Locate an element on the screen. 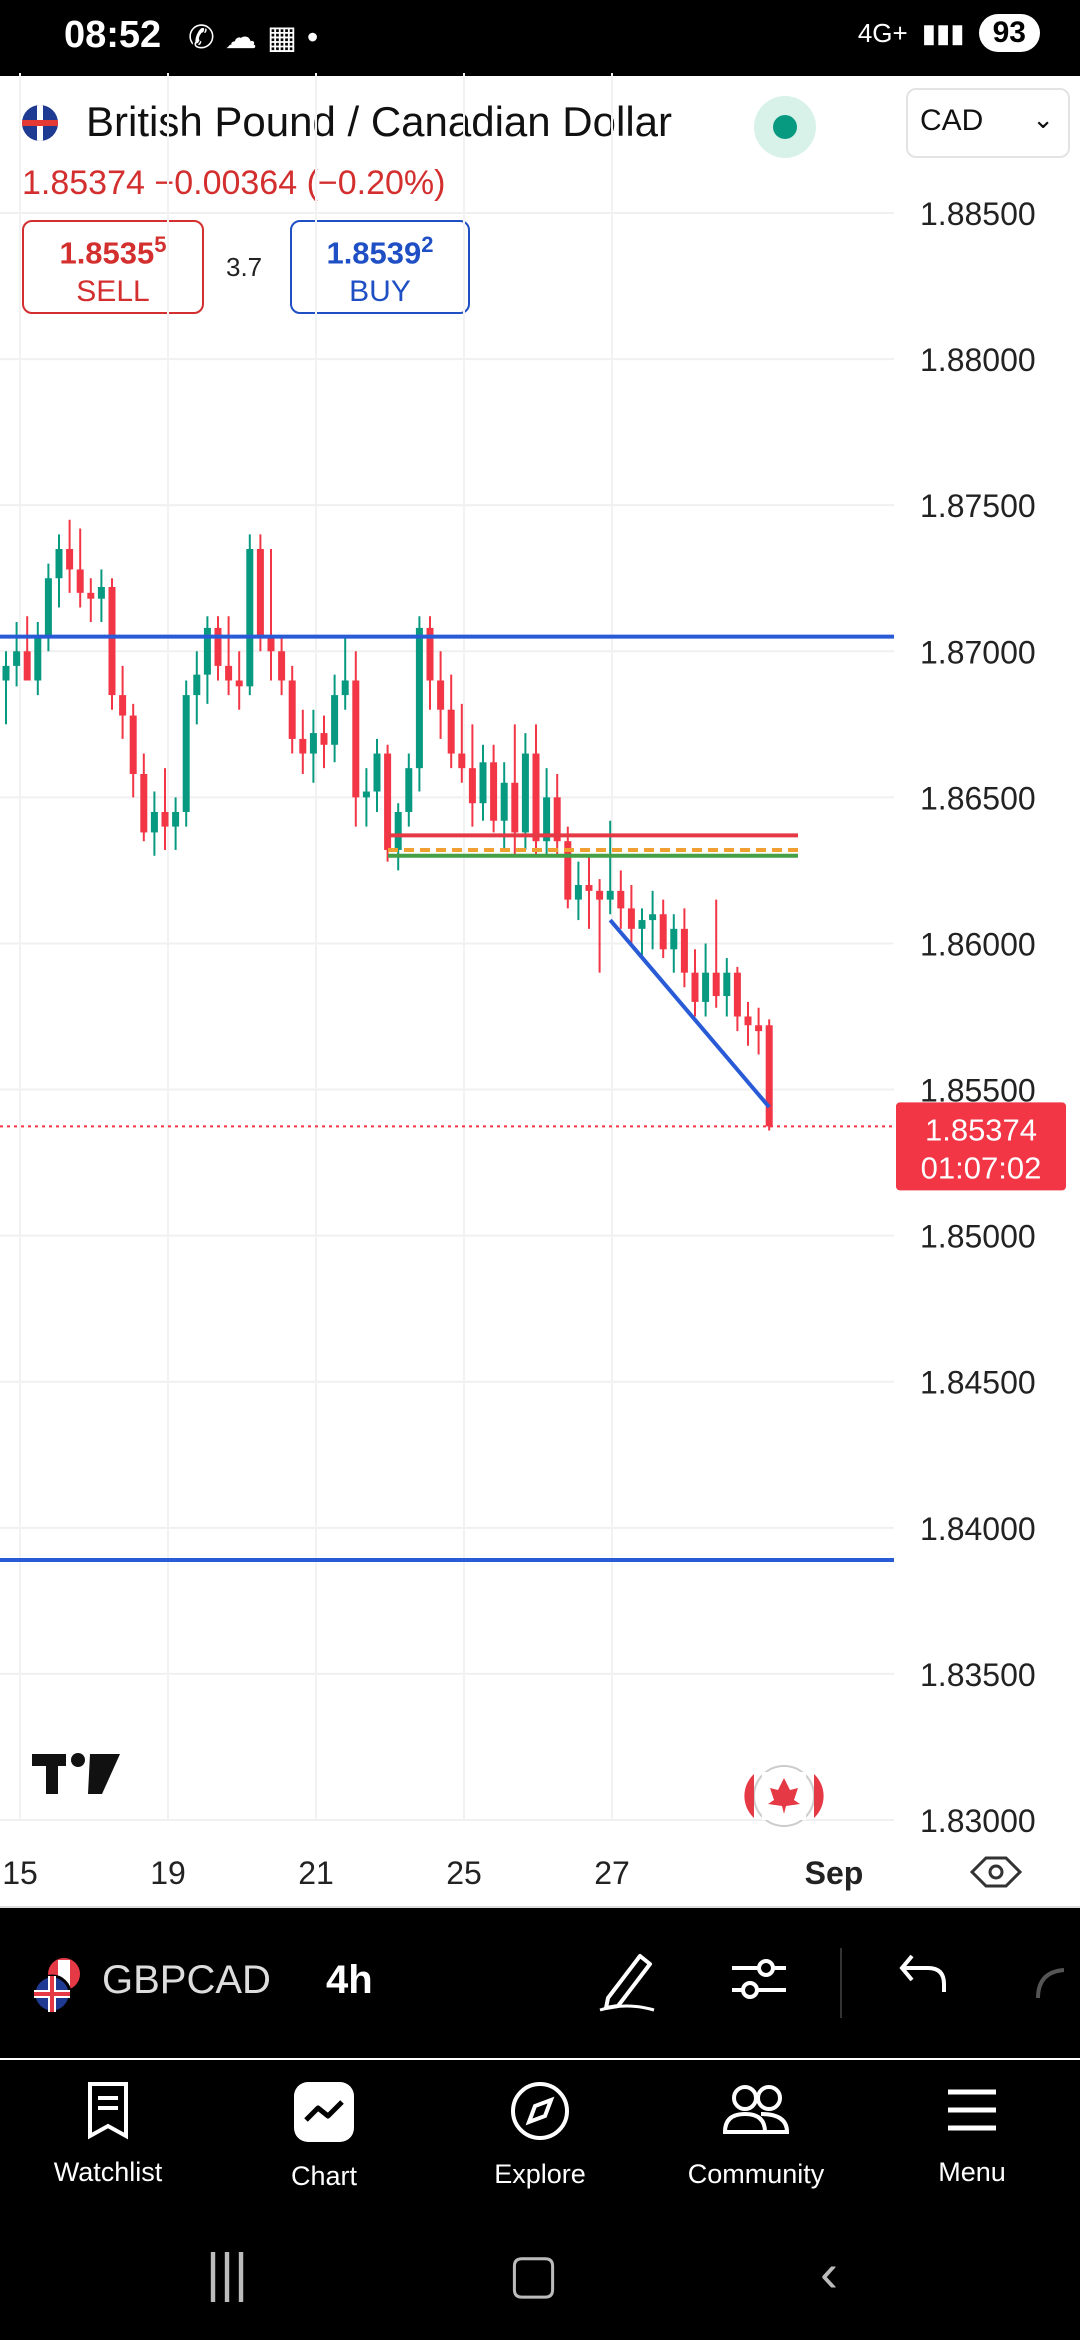  nav-label-explore: Explore is located at coordinates (540, 2174).